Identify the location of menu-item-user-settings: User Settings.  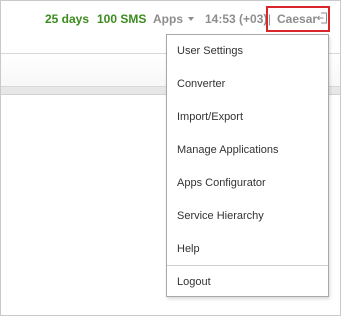
(247, 51).